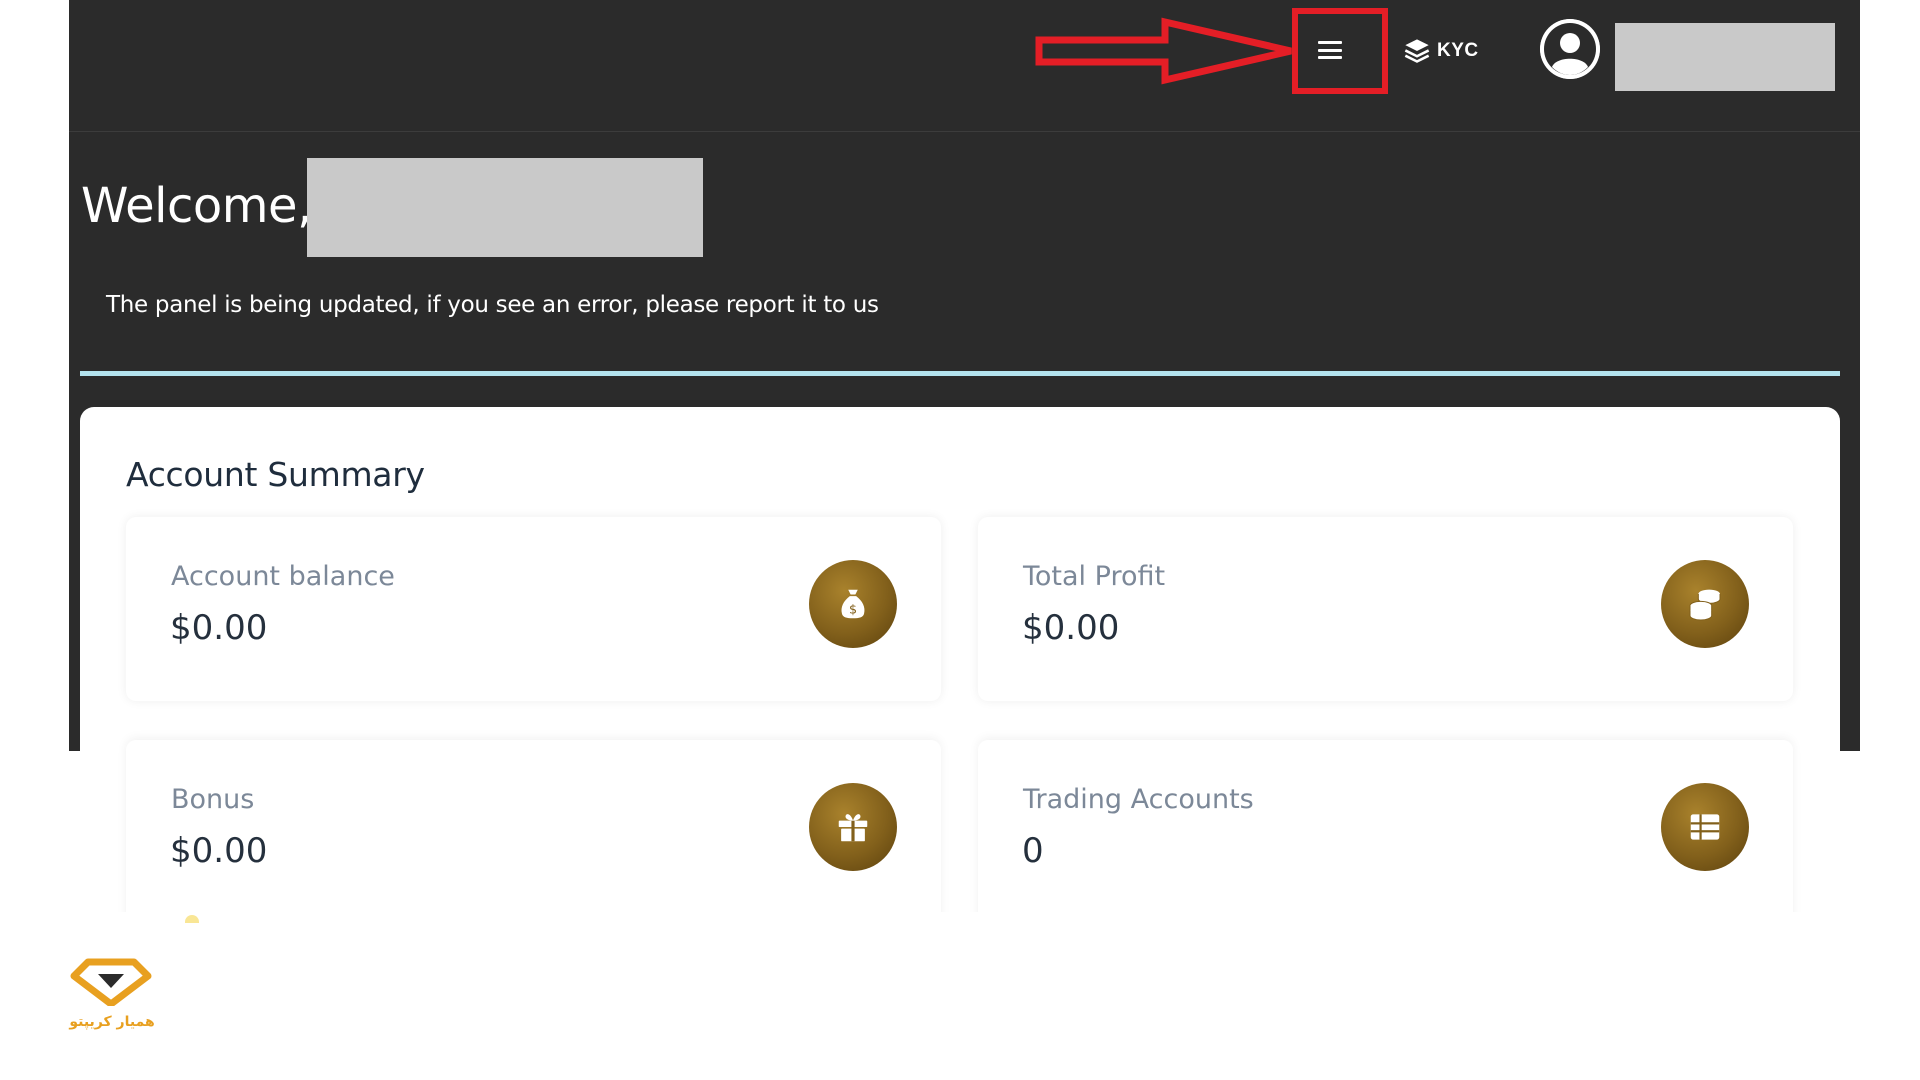 Image resolution: width=1920 pixels, height=1080 pixels. I want to click on stat-card-account-balance: Account balance $0.00 $, so click(533, 609).